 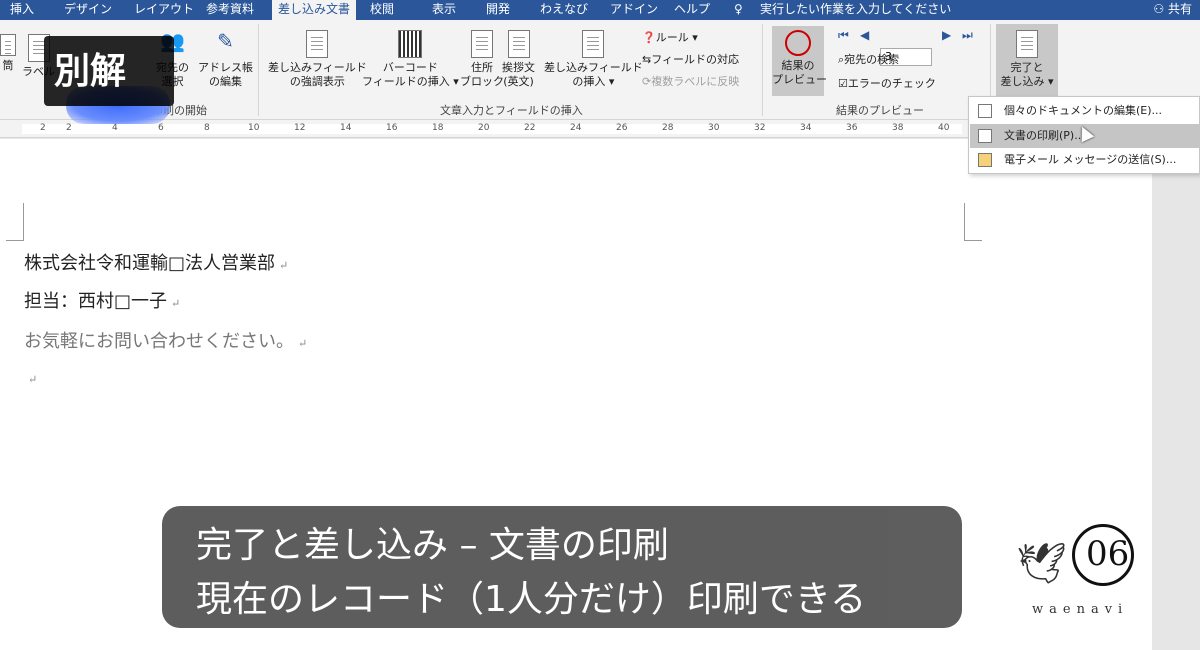 What do you see at coordinates (967, 35) in the screenshot?
I see `last-record-icon: ⏭` at bounding box center [967, 35].